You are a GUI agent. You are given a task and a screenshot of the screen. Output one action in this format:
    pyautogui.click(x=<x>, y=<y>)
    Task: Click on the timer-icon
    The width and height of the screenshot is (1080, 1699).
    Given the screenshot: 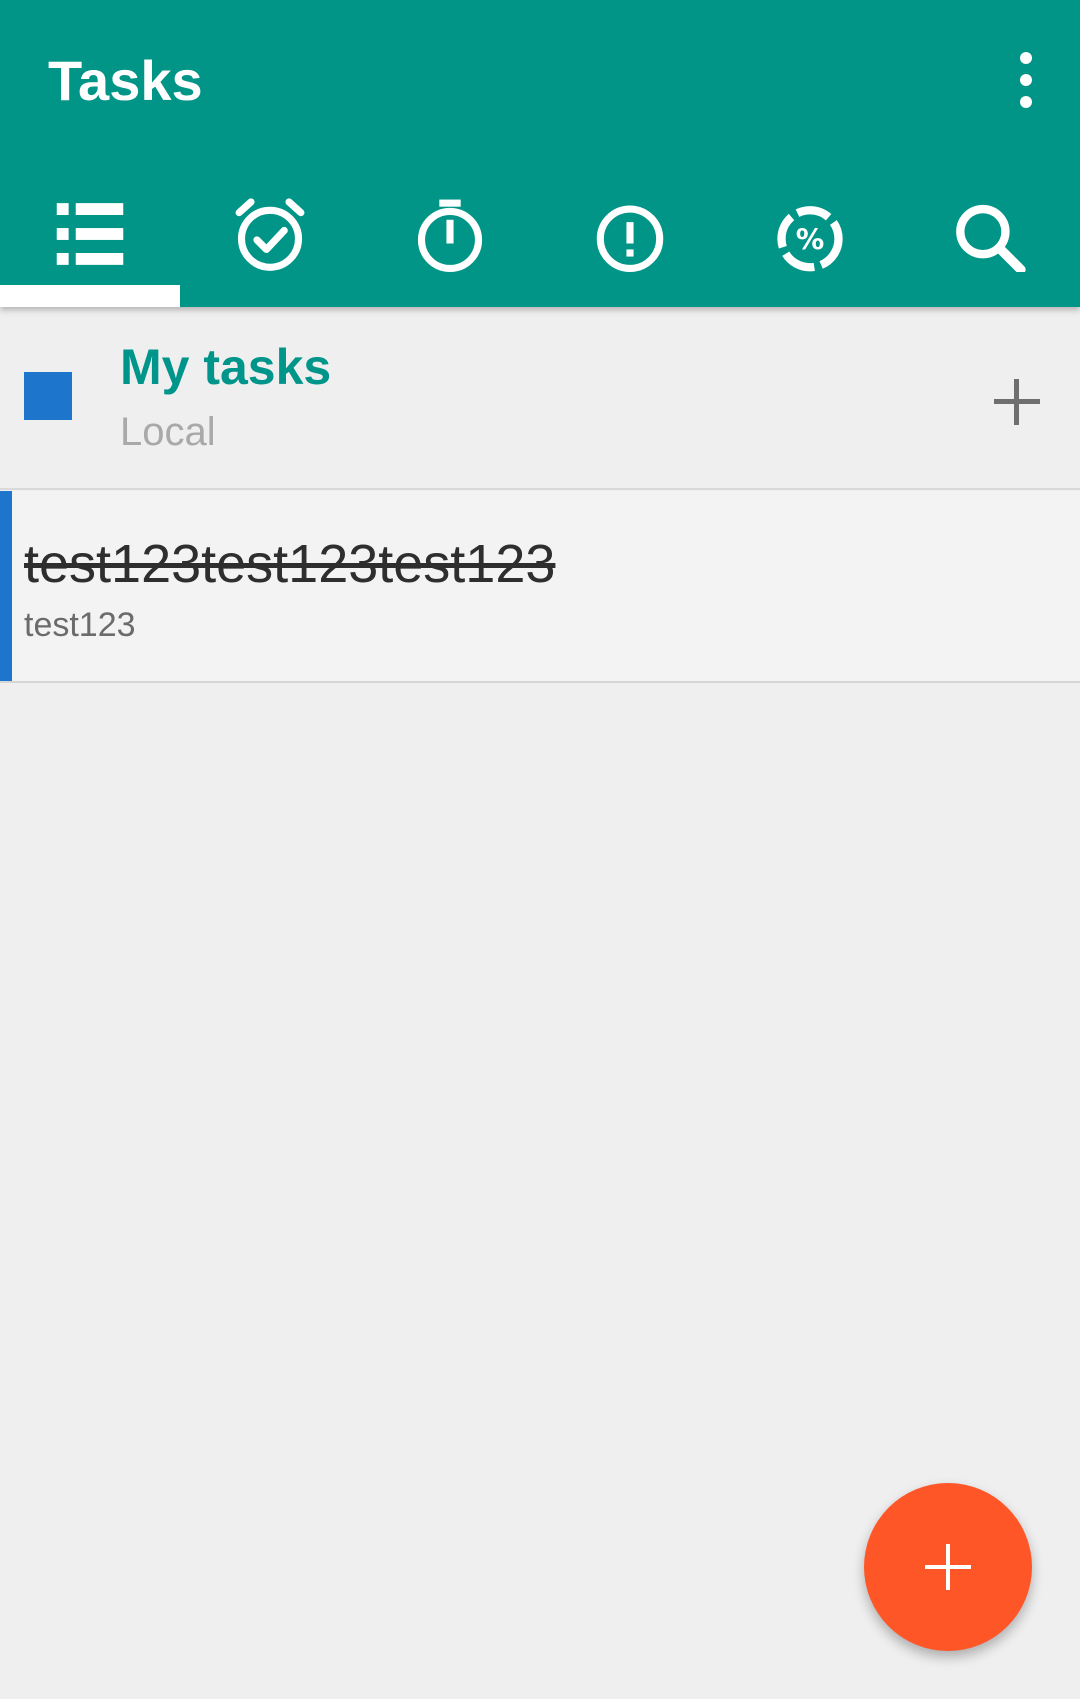 What is the action you would take?
    pyautogui.click(x=450, y=235)
    